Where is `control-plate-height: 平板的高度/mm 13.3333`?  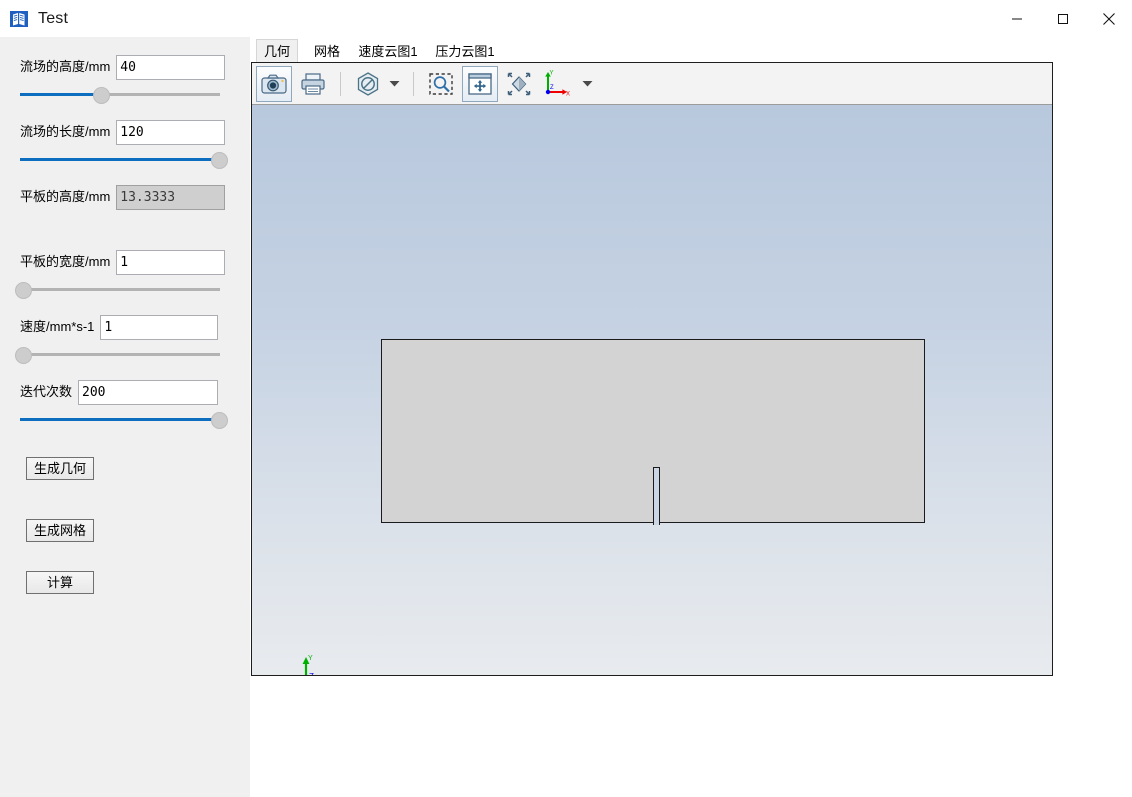
control-plate-height: 平板的高度/mm 13.3333 is located at coordinates (122, 197).